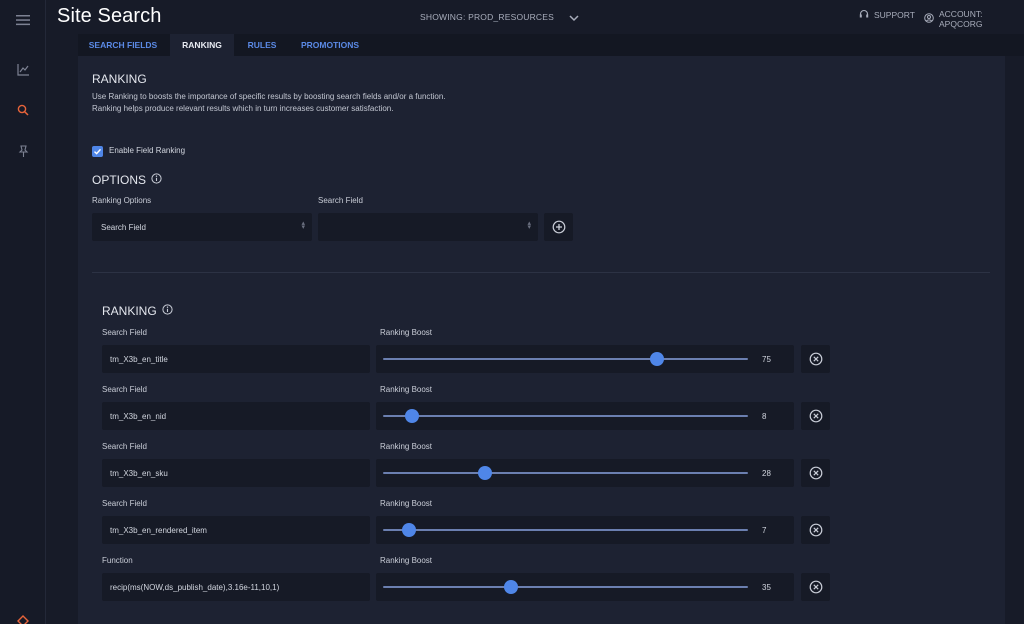  I want to click on ranking-field-input: tm_X3b_en_nid, so click(236, 416).